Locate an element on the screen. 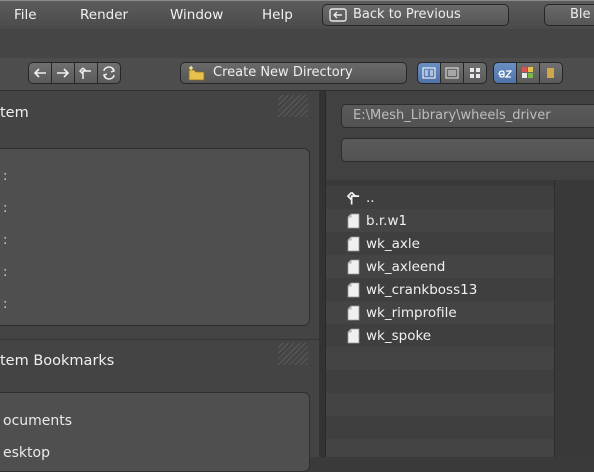 This screenshot has width=594, height=472. arrow-left-icon is located at coordinates (39, 73).